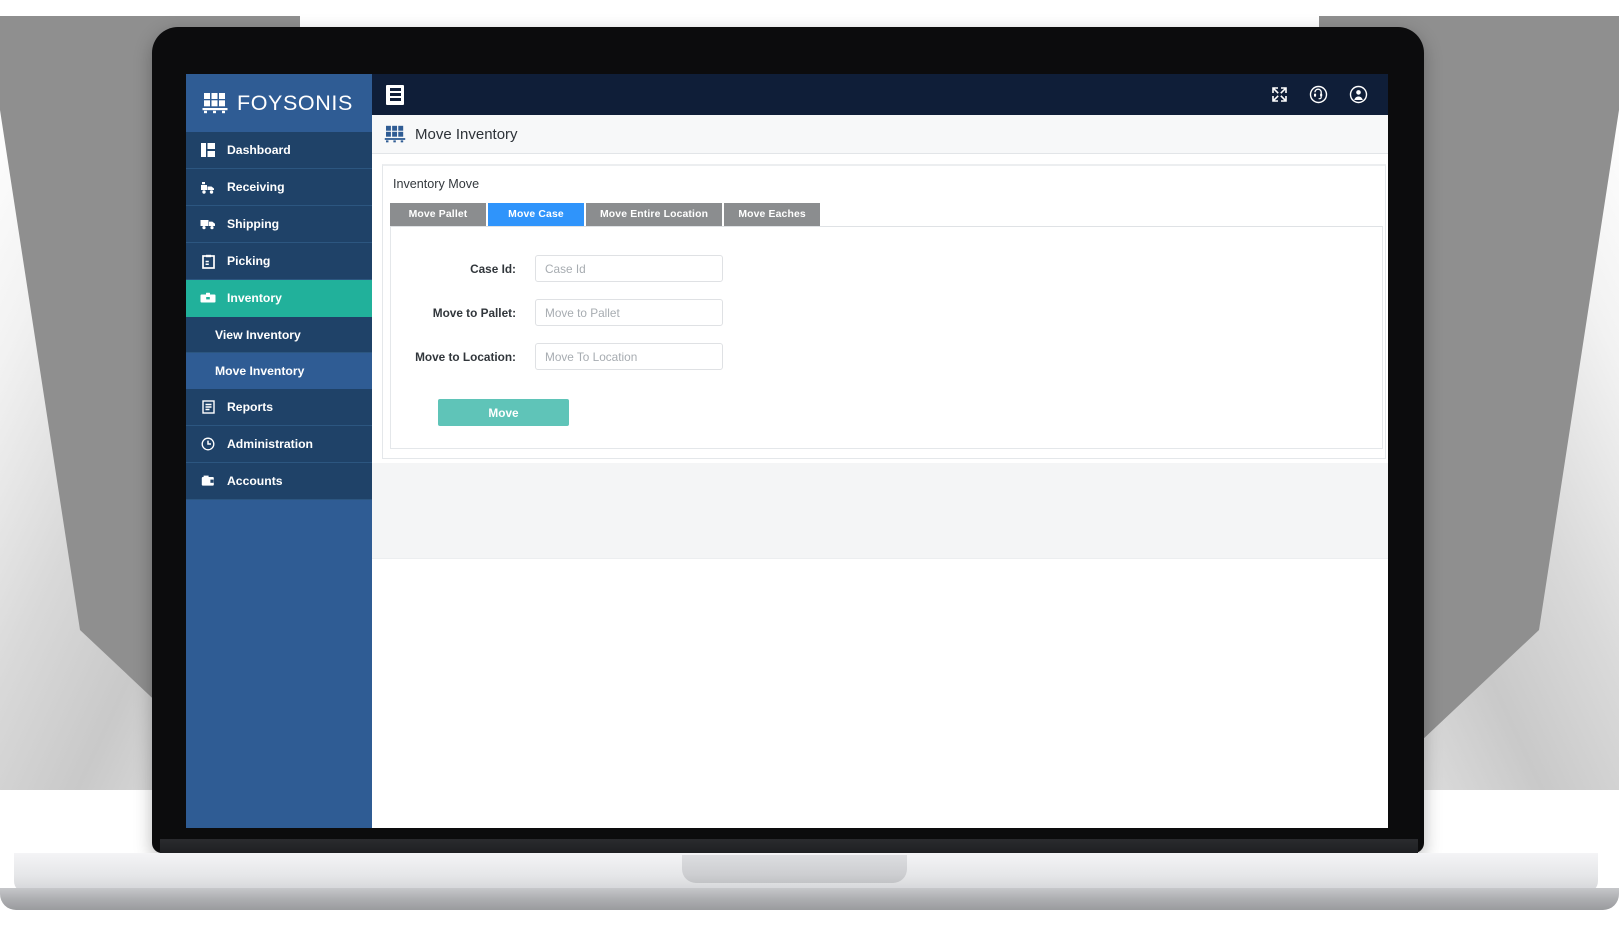  Describe the element at coordinates (208, 187) in the screenshot. I see `truck-loading-icon` at that location.